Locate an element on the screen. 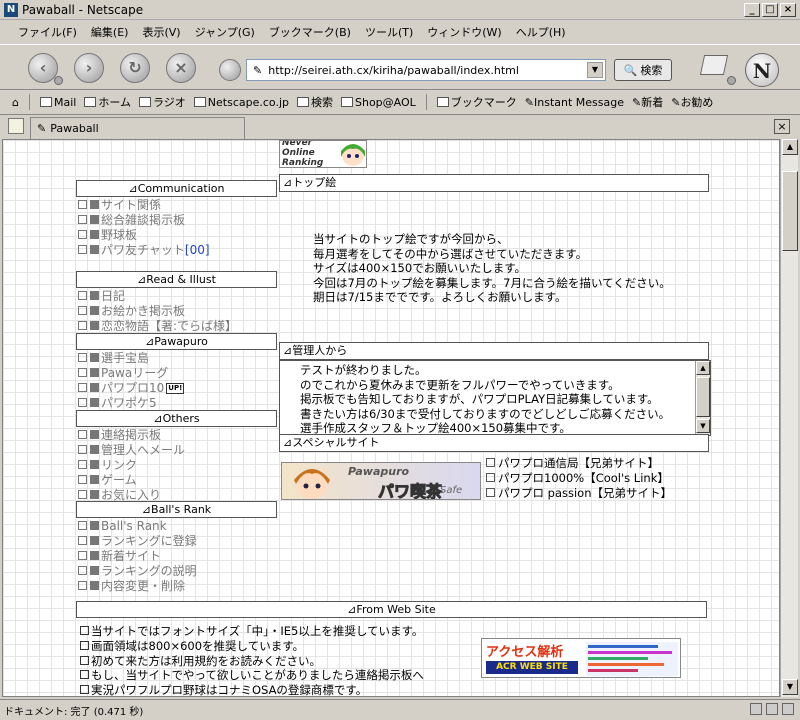 This screenshot has width=800, height=720. menu-item-edit-delete: 内容変更・削除 is located at coordinates (137, 586).